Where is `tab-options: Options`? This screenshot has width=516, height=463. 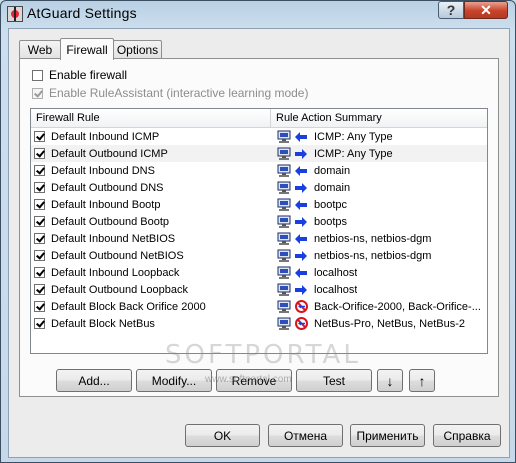
tab-options: Options is located at coordinates (137, 49).